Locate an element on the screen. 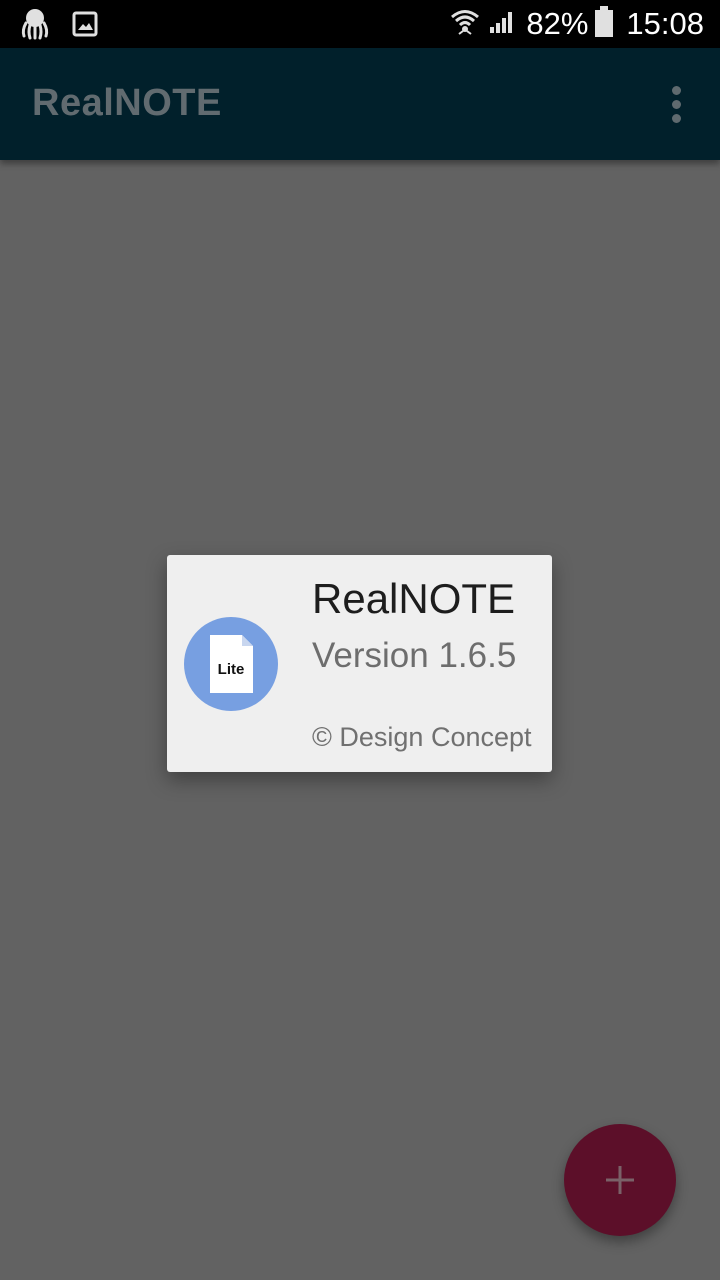  dialog-copyright: © Design Concept is located at coordinates (422, 737).